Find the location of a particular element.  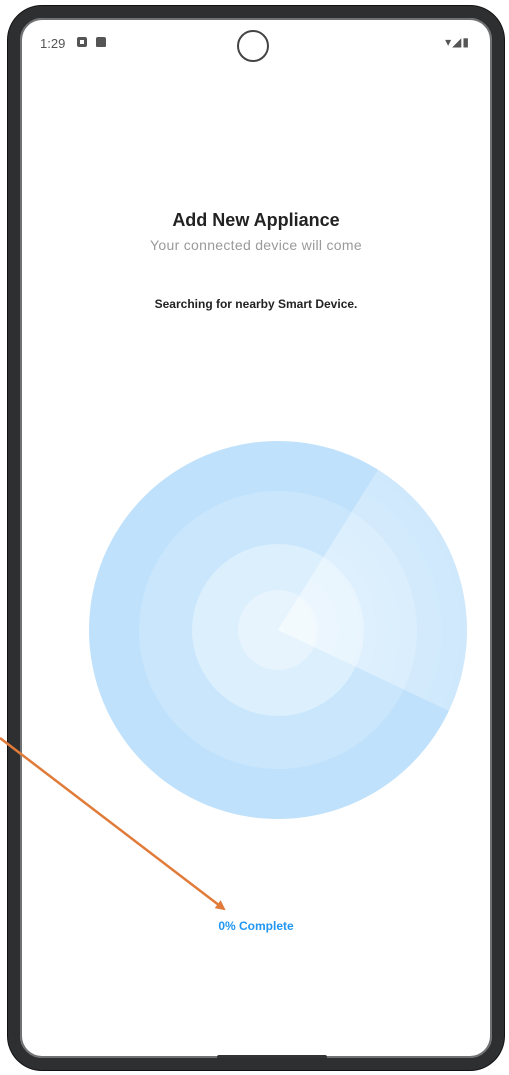

page-title: Add New Appliance is located at coordinates (256, 220).